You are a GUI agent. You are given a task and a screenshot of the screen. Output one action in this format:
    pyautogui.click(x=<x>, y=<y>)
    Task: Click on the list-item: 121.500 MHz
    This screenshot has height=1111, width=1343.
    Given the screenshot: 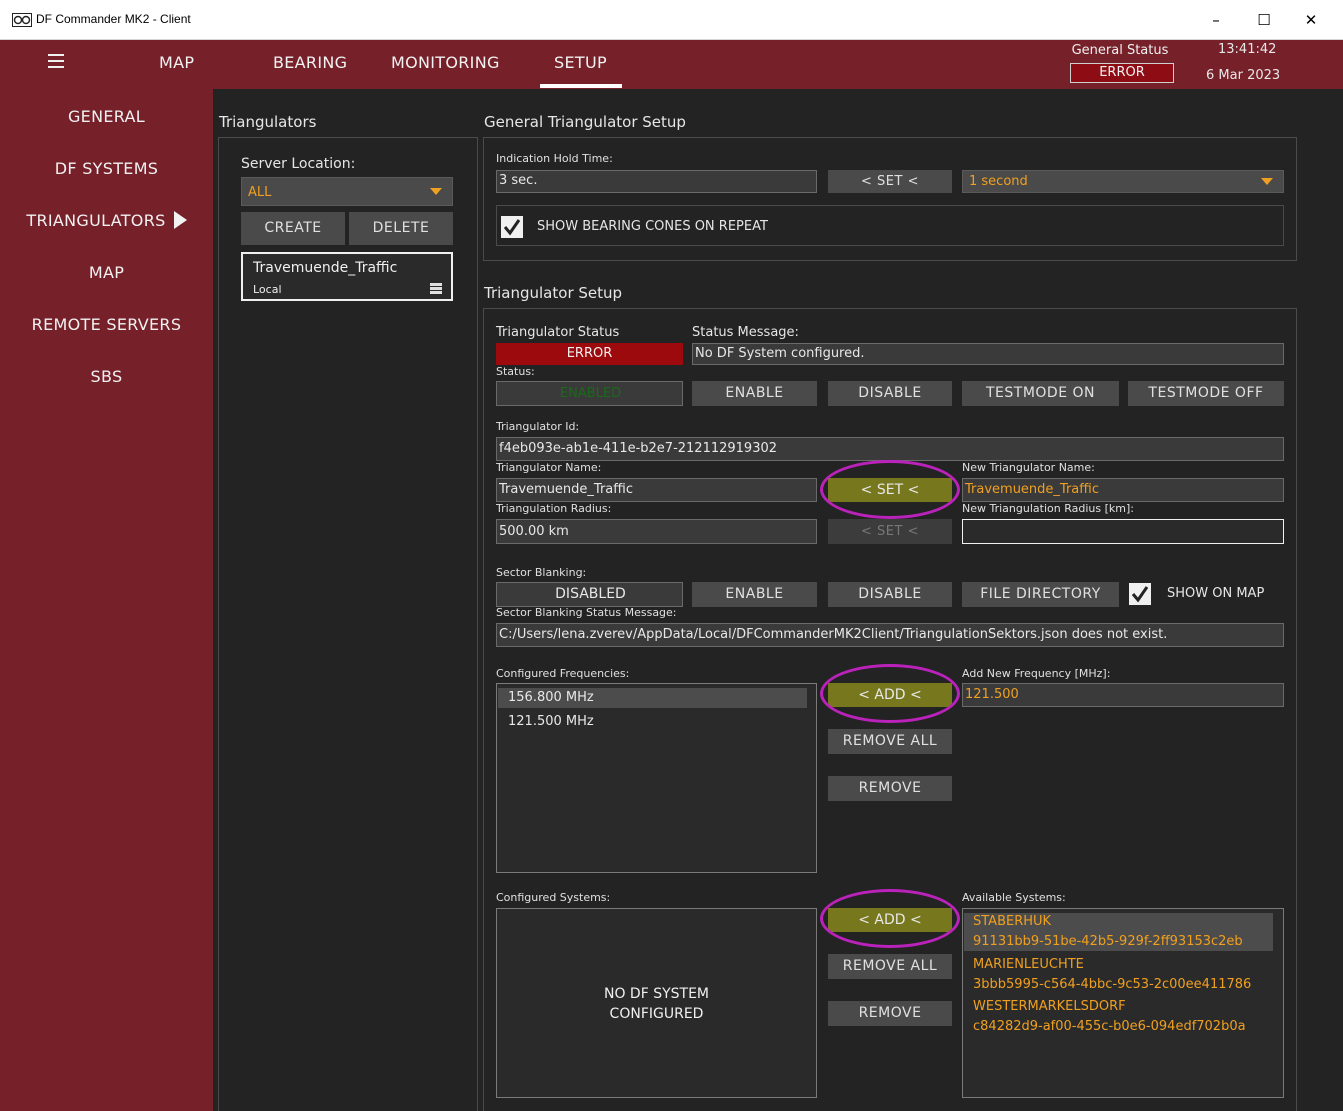 What is the action you would take?
    pyautogui.click(x=652, y=722)
    